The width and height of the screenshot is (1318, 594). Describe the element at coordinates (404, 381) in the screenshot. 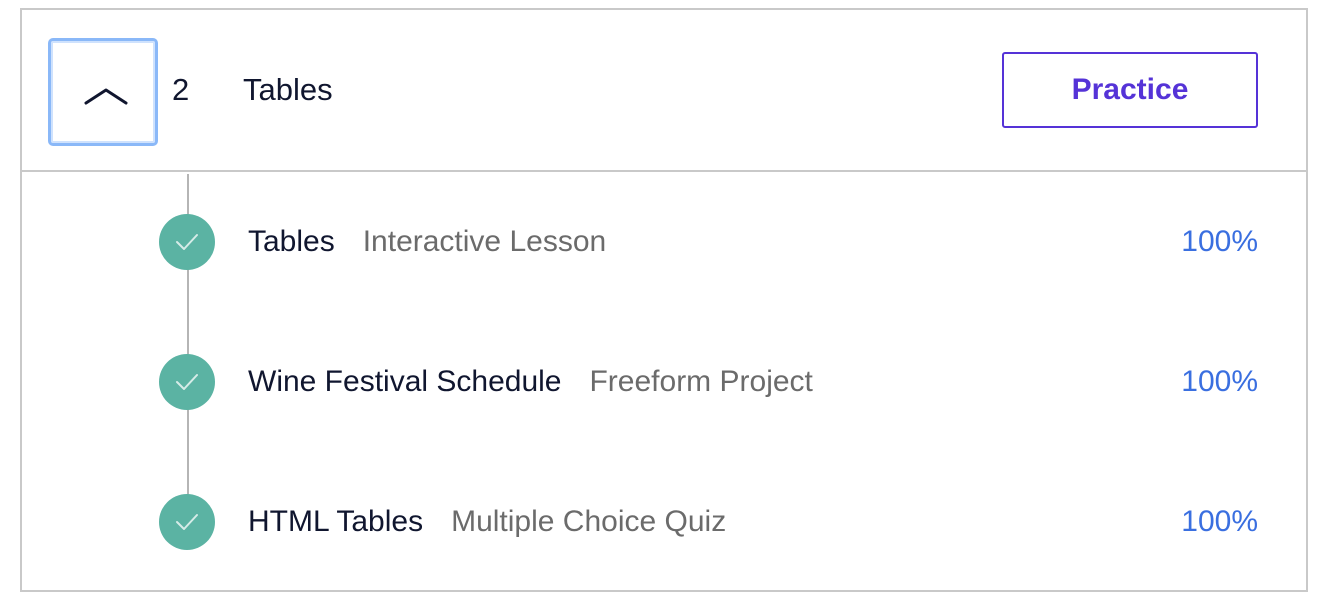

I see `lesson-title: Wine Festival Schedule` at that location.